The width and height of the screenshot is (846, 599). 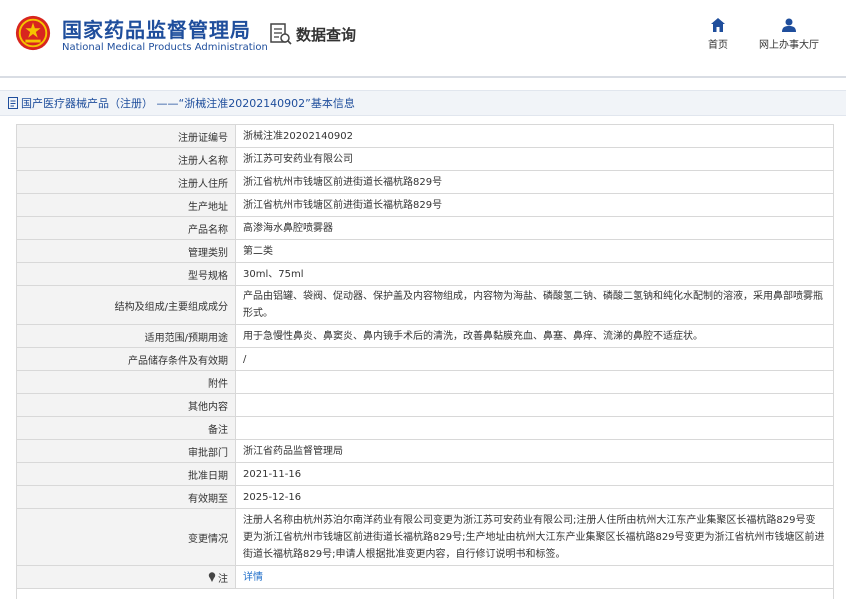 I want to click on field-value: 第二类, so click(x=258, y=251).